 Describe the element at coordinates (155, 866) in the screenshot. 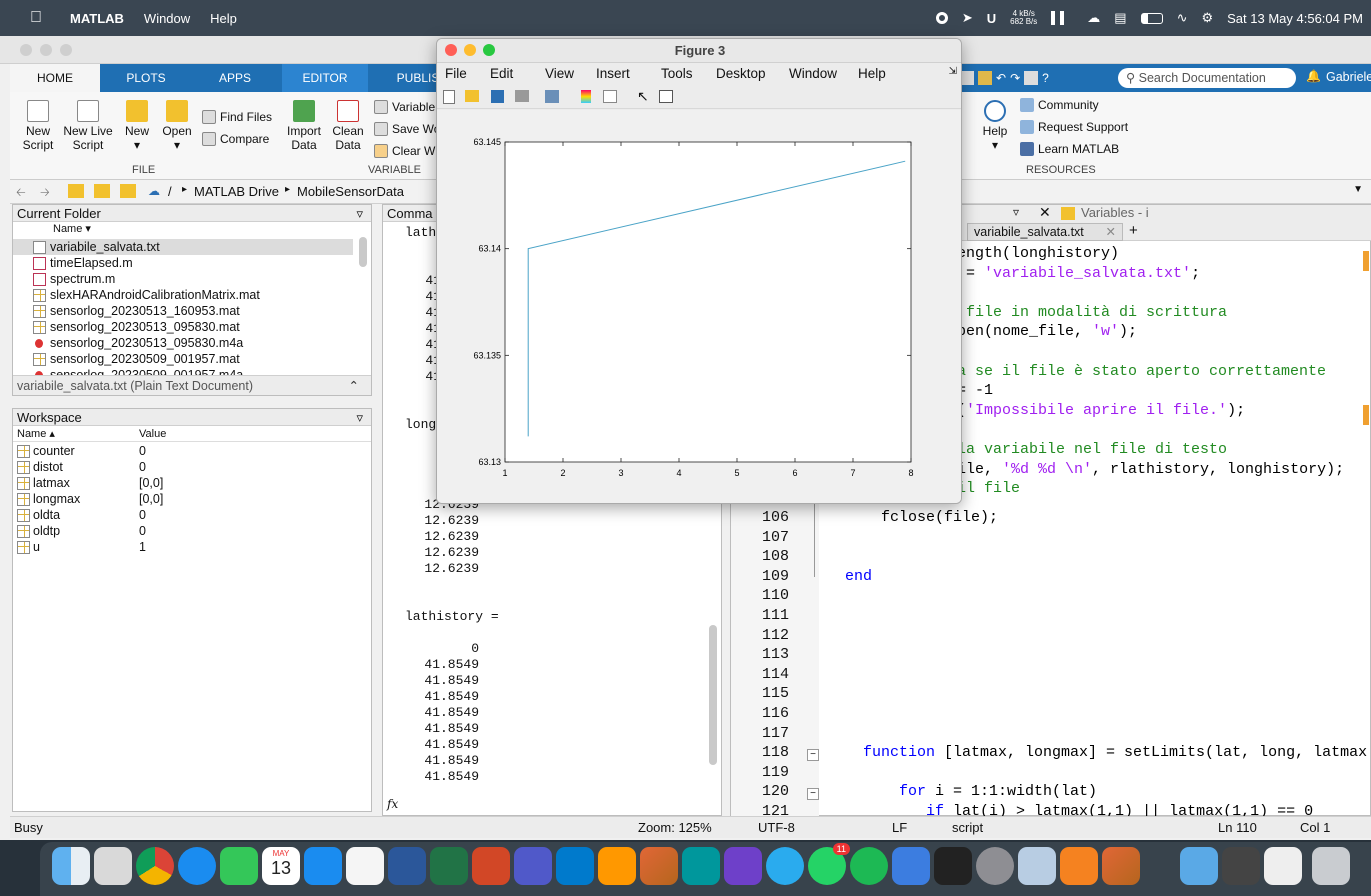

I see `chrome-icon` at that location.